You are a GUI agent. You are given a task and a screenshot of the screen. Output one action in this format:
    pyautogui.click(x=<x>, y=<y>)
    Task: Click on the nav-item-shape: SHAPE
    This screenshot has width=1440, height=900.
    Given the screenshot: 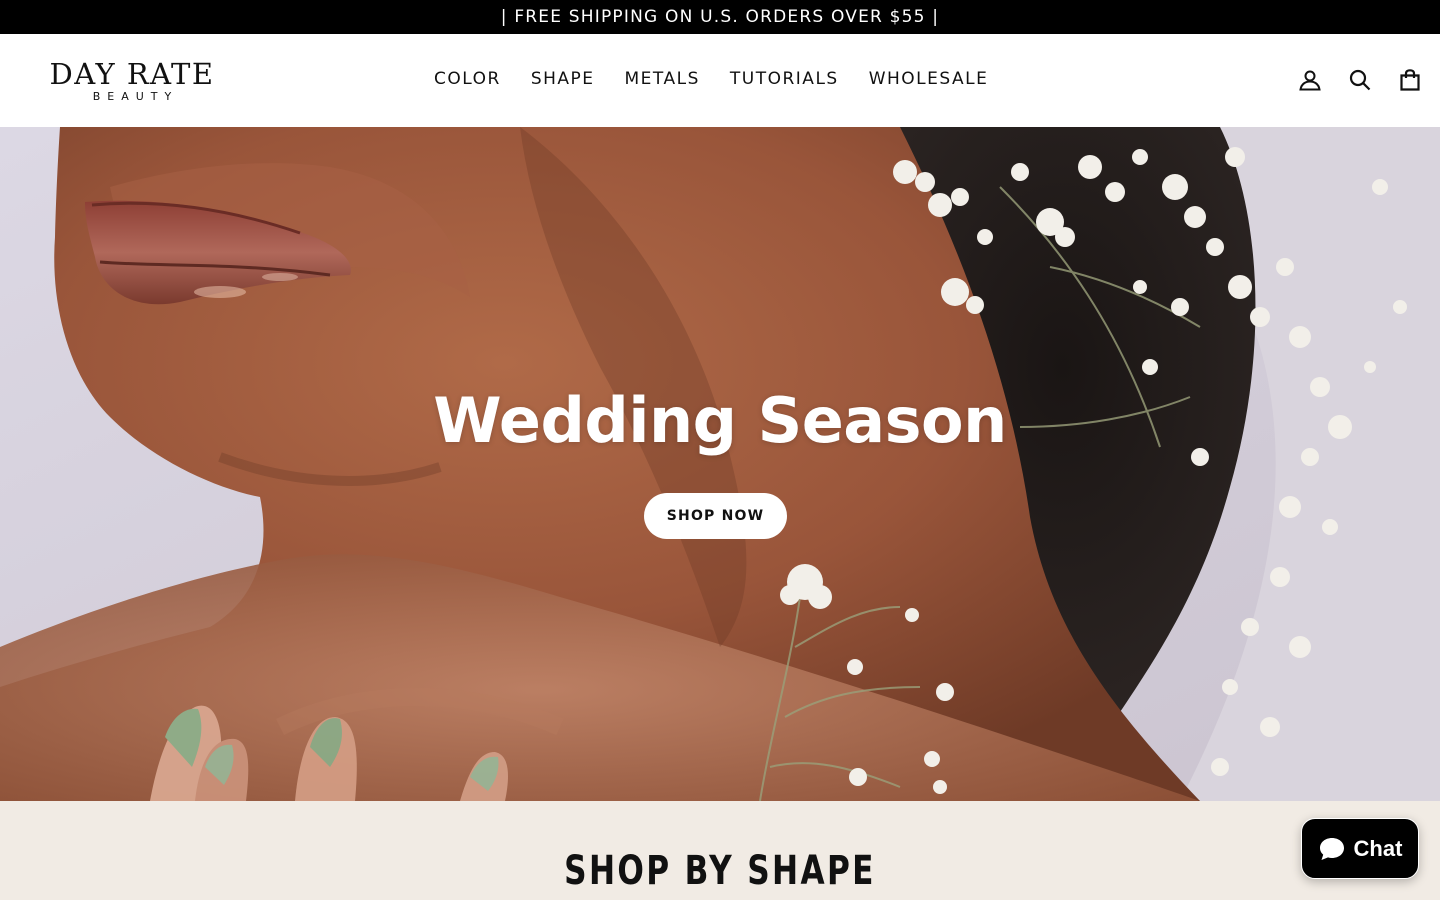 What is the action you would take?
    pyautogui.click(x=563, y=79)
    